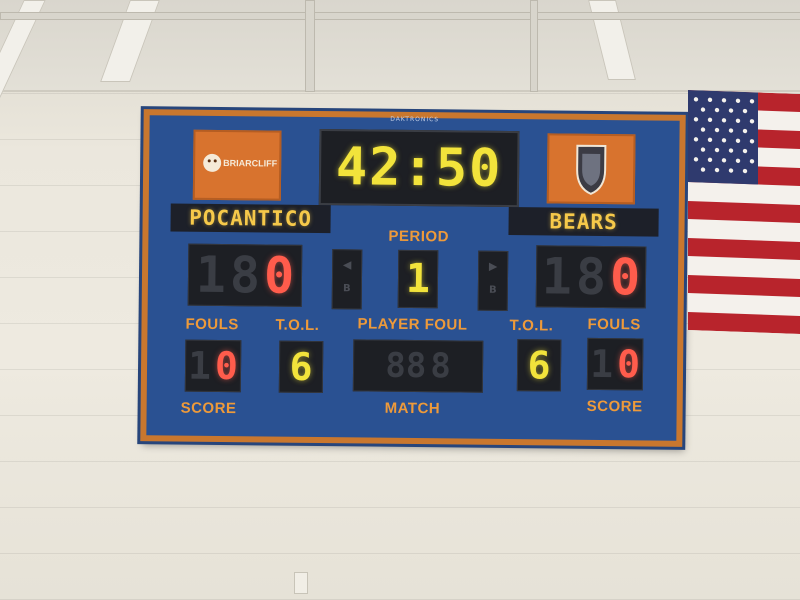 This screenshot has width=800, height=600. I want to click on away-fouls-label: FOULS, so click(614, 324).